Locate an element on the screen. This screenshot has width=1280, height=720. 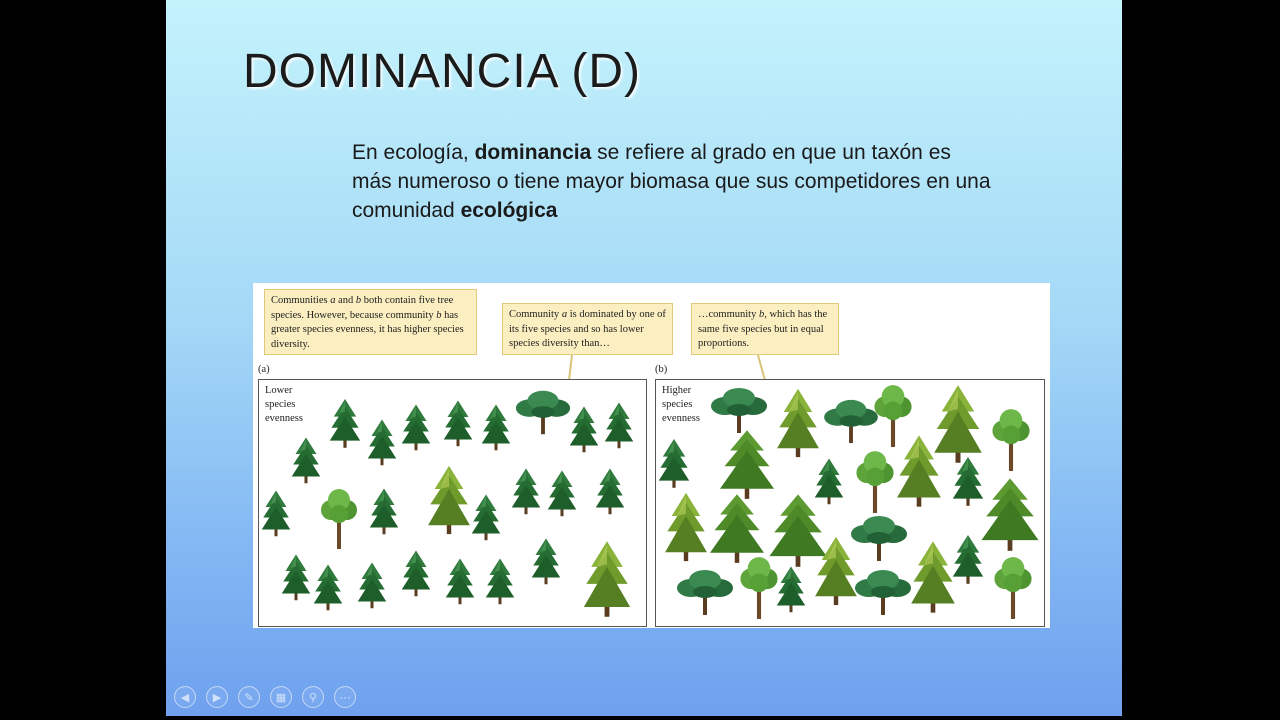
slide-title: DOMINANCIA (D) is located at coordinates (442, 71).